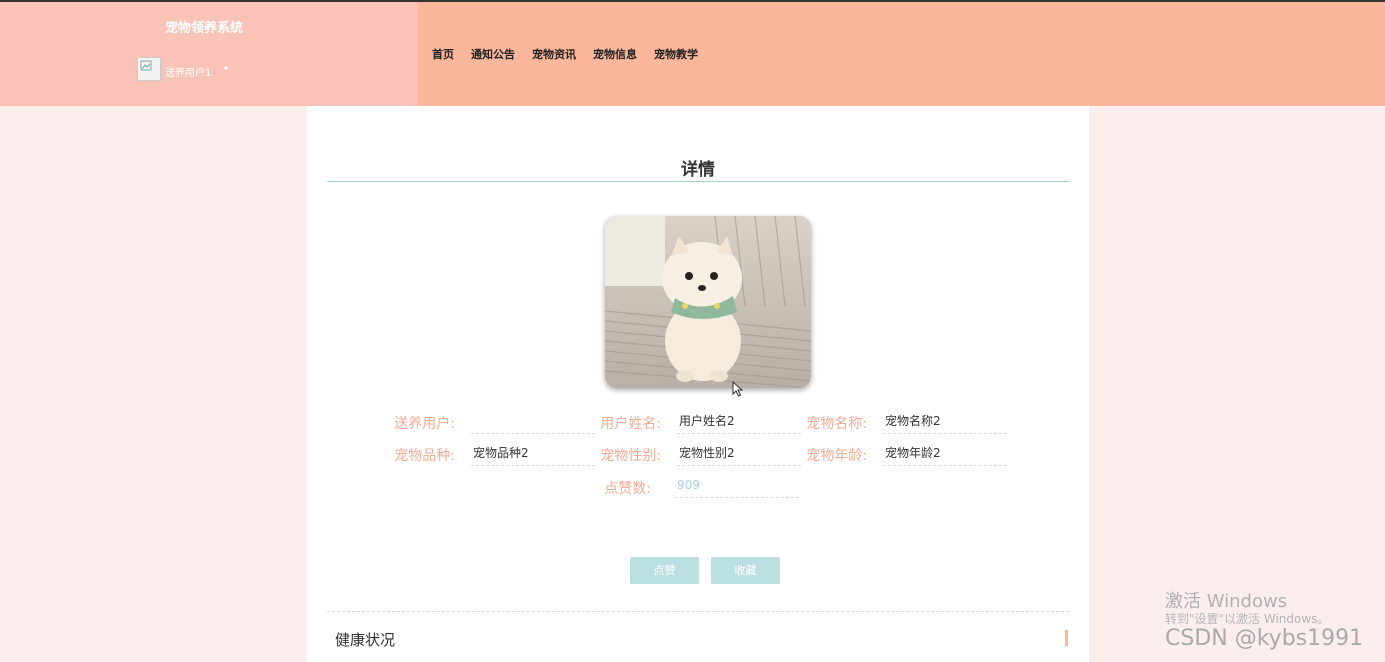 The image size is (1385, 662). I want to click on nav-home: 首页, so click(443, 54).